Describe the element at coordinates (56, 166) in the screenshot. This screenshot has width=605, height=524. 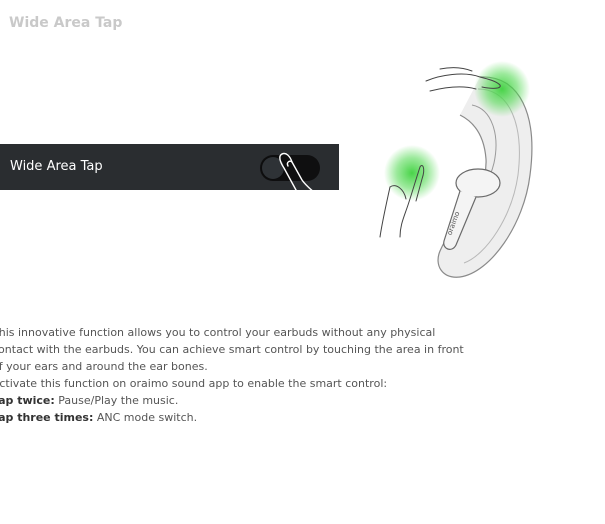
I see `toggle-label: Wide Area Tap` at that location.